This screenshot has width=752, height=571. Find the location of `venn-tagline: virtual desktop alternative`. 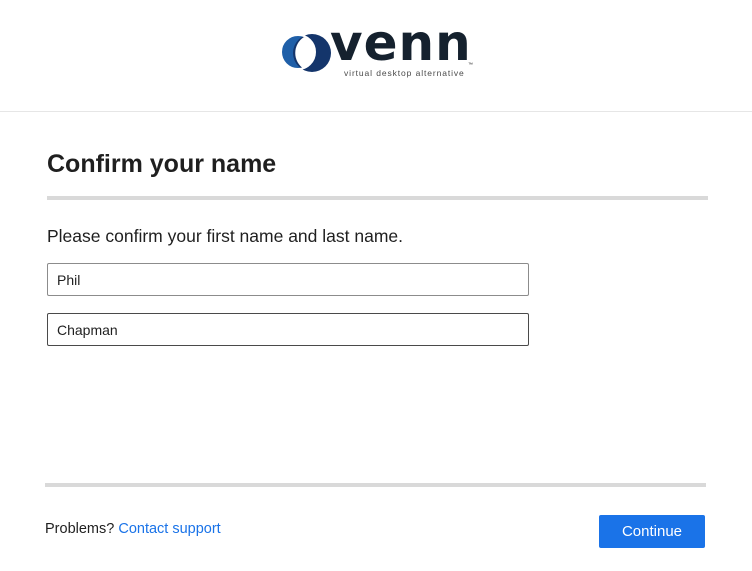

venn-tagline: virtual desktop alternative is located at coordinates (404, 73).